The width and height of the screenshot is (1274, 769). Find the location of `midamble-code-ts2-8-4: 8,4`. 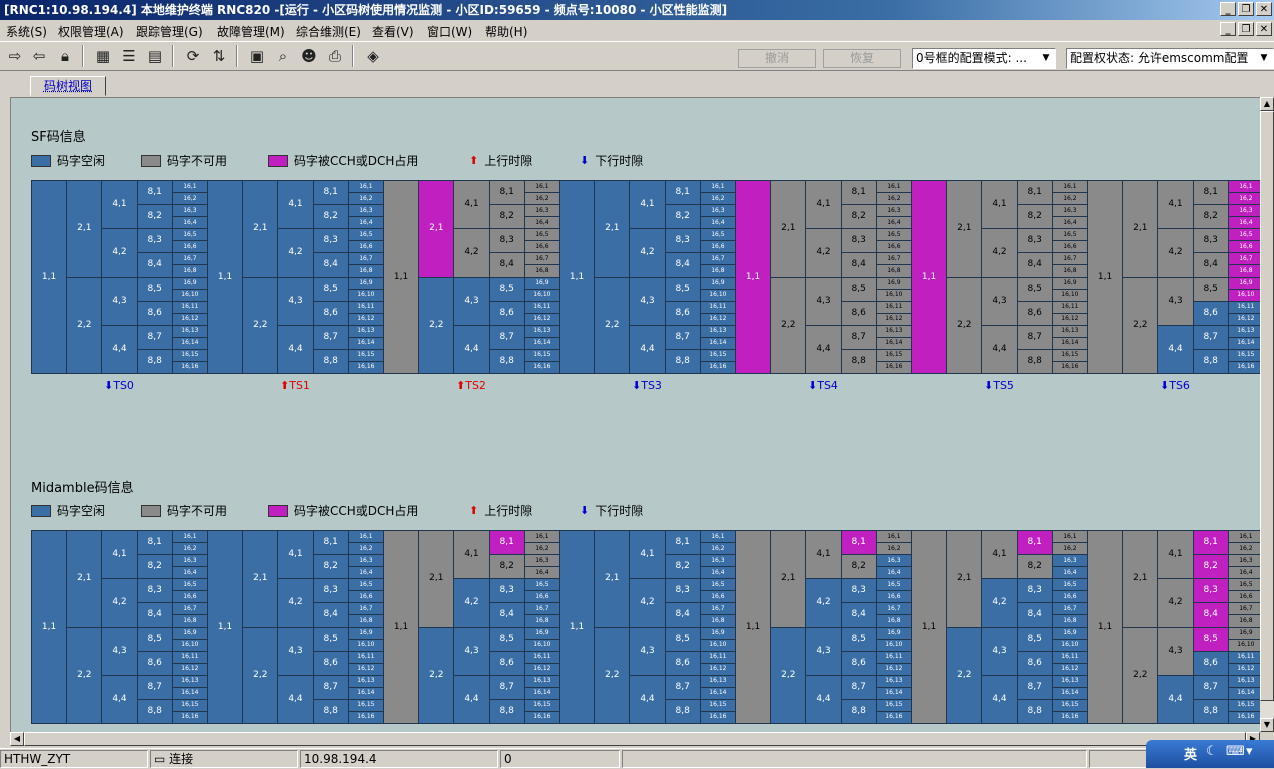

midamble-code-ts2-8-4: 8,4 is located at coordinates (507, 614).